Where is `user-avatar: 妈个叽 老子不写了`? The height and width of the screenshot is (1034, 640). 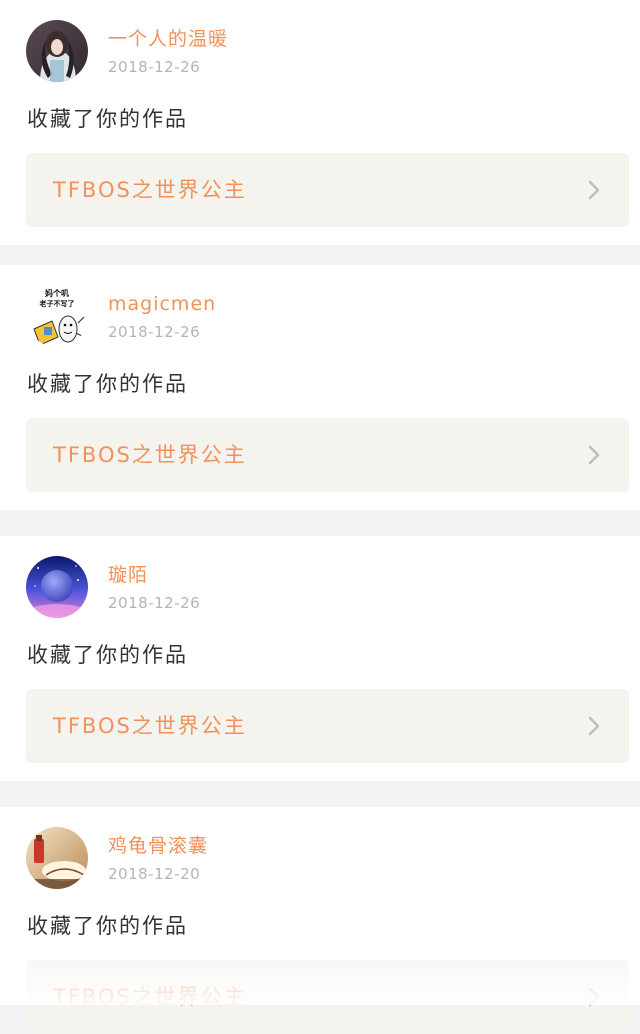 user-avatar: 妈个叽 老子不写了 is located at coordinates (57, 316).